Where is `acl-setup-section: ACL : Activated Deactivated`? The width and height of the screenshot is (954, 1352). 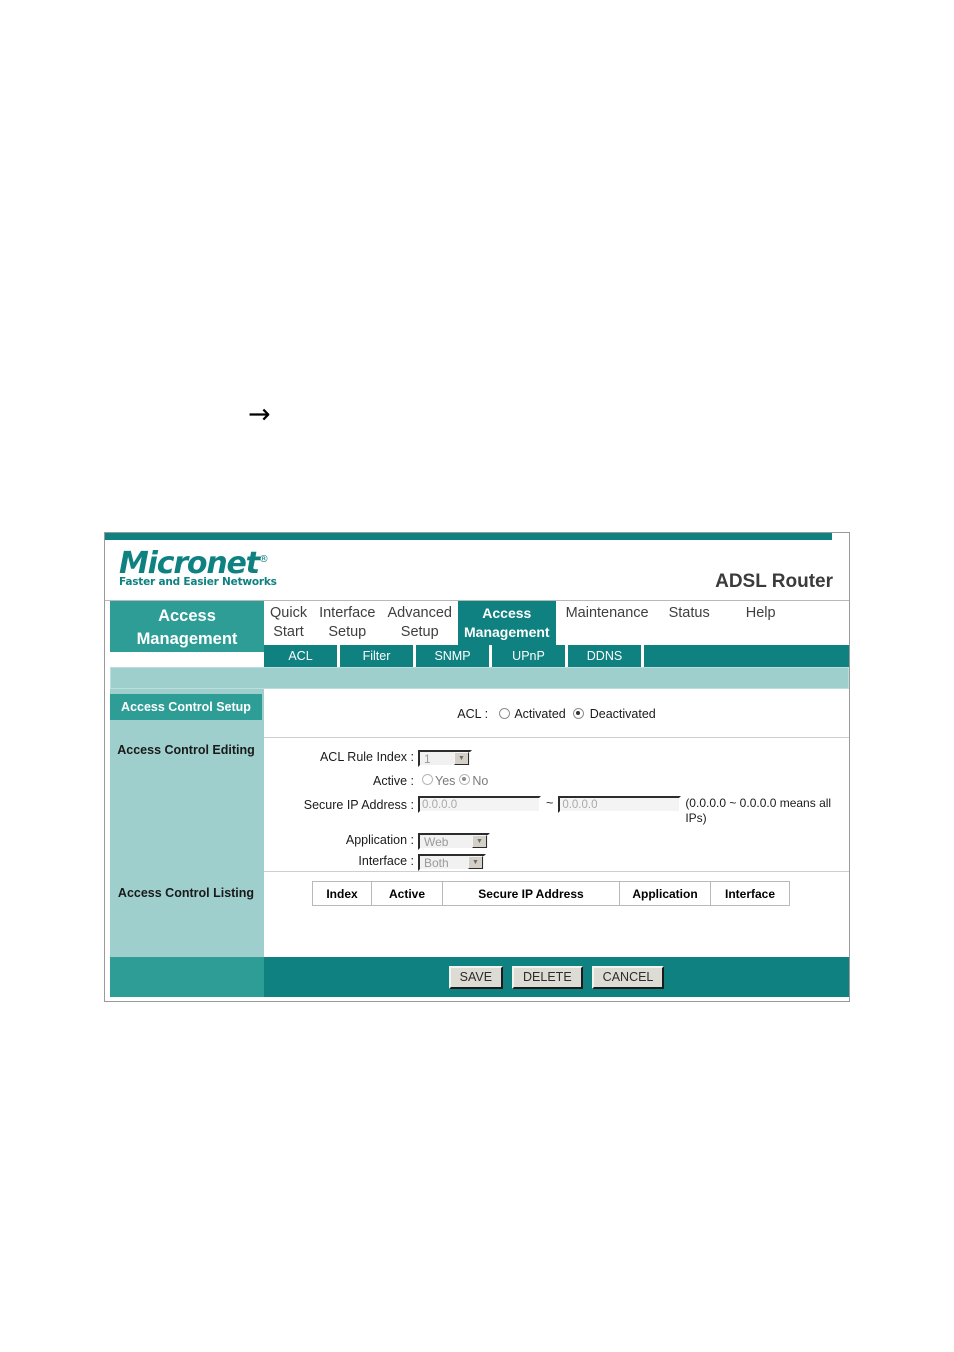
acl-setup-section: ACL : Activated Deactivated is located at coordinates (556, 713).